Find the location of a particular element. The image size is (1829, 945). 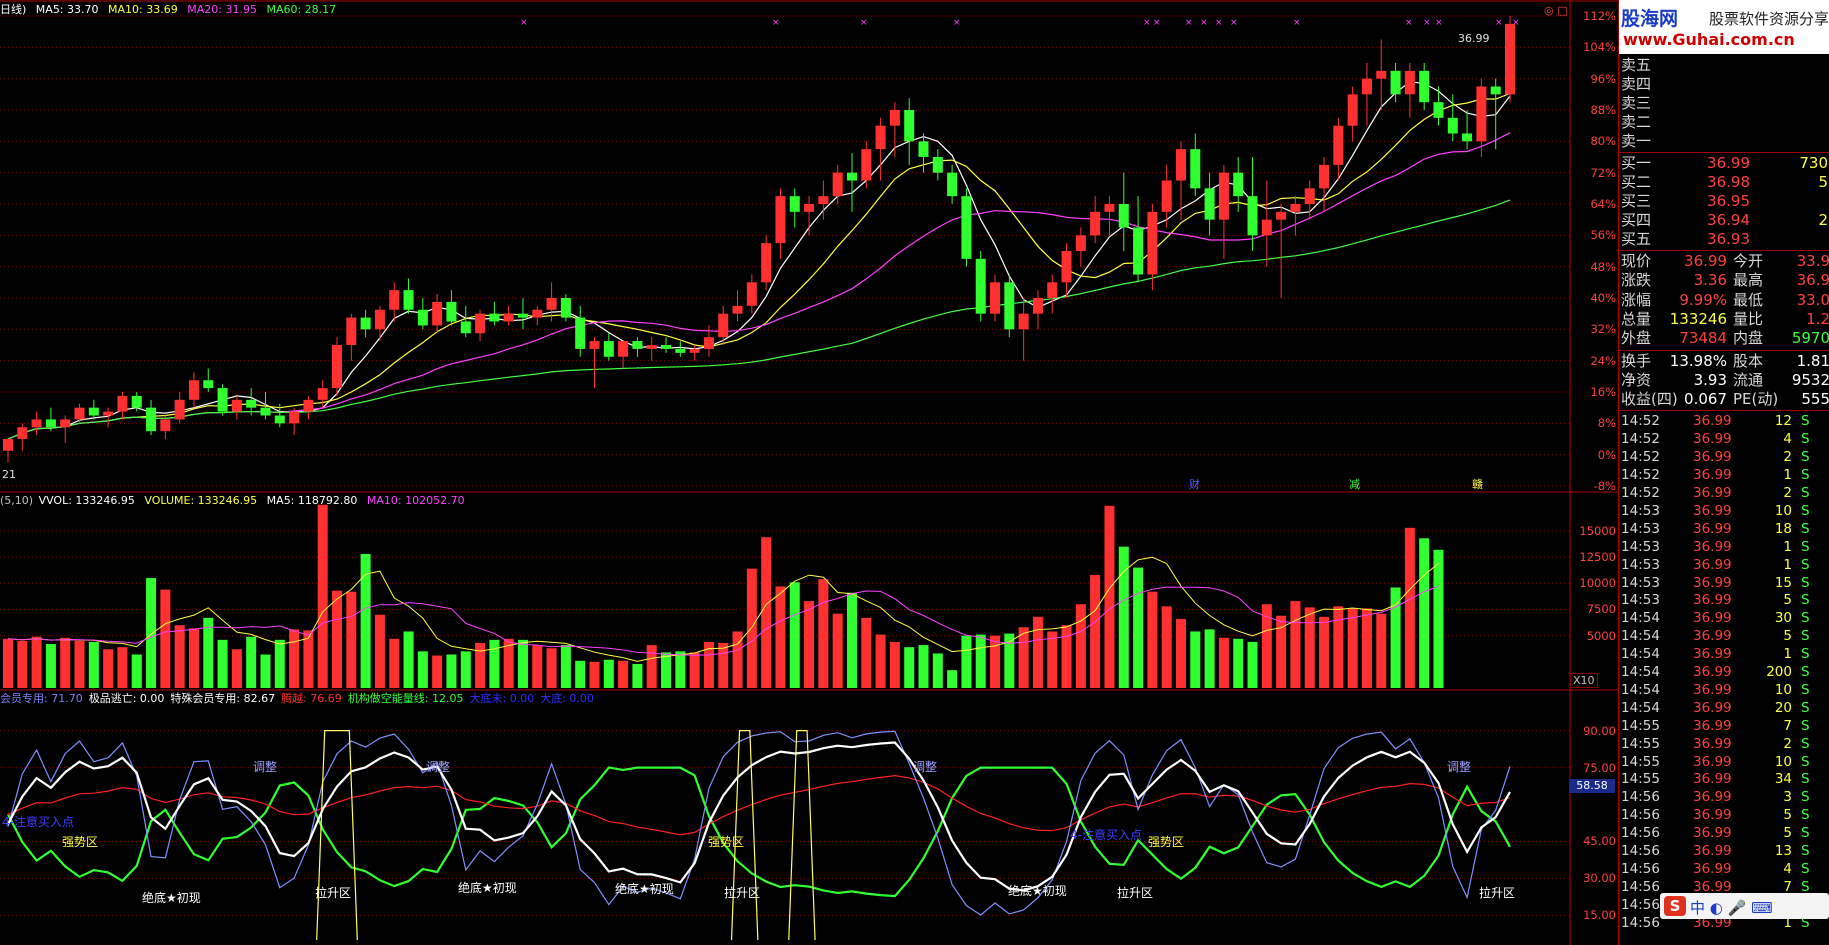

buy-level: 买三 36.95 is located at coordinates (1724, 201).